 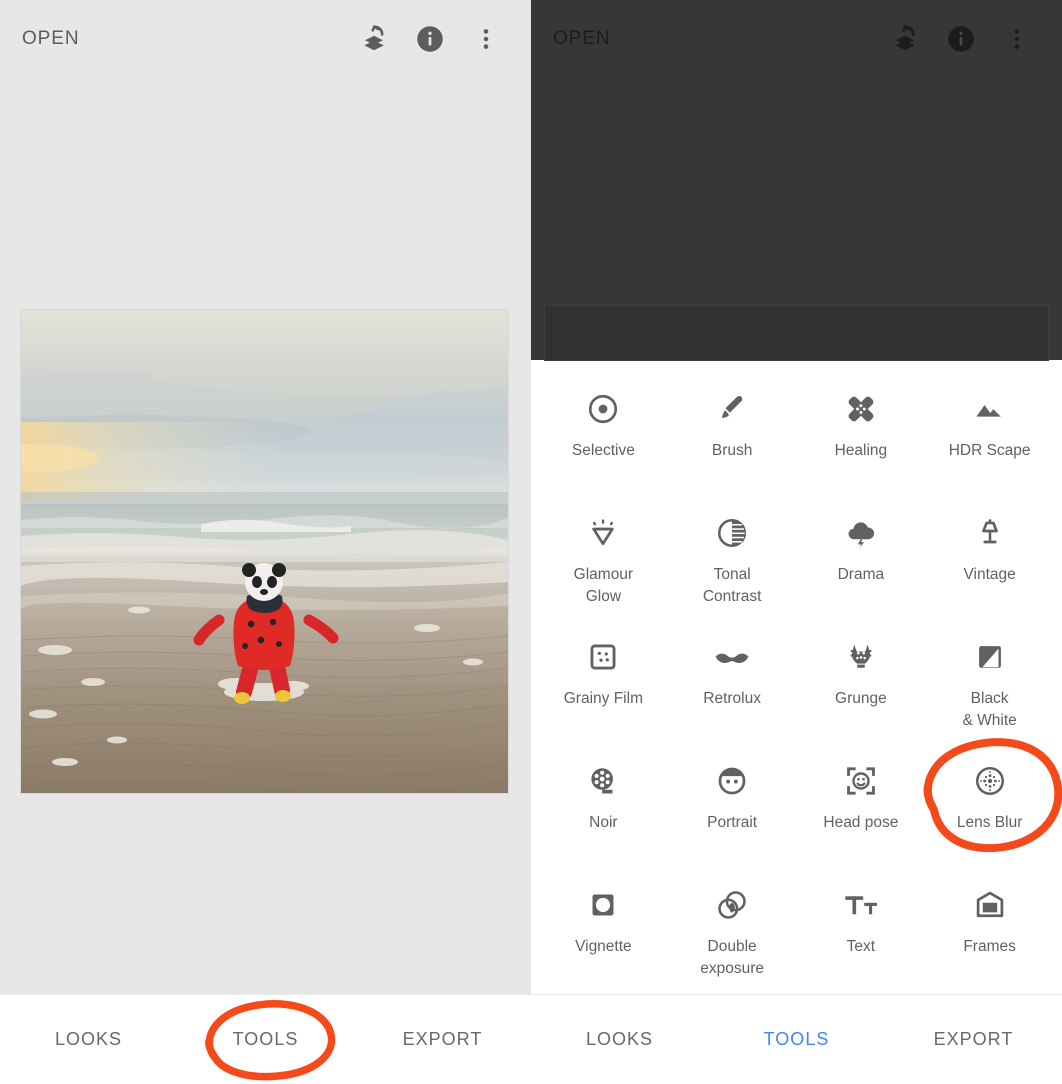 What do you see at coordinates (861, 822) in the screenshot?
I see `tool-label: Head pose` at bounding box center [861, 822].